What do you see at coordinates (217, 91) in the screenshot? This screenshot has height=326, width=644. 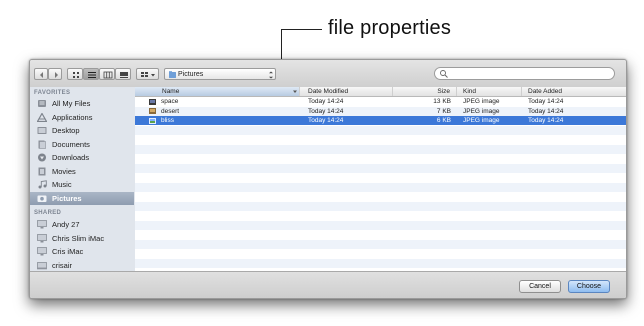 I see `column-header-name: Name` at bounding box center [217, 91].